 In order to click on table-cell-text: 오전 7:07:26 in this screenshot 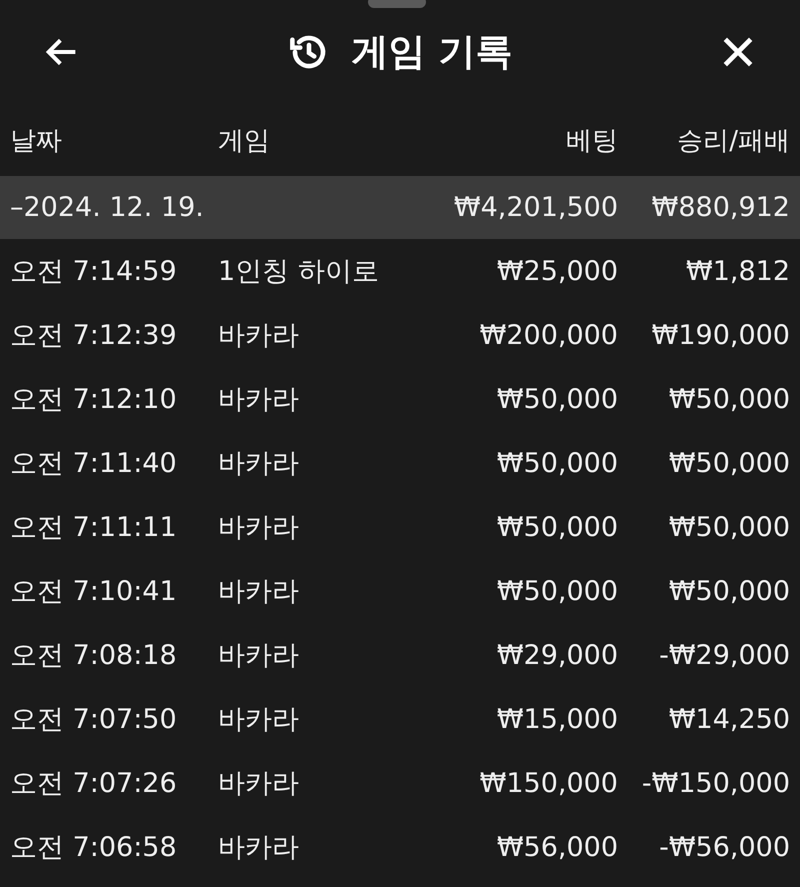, I will do `click(94, 784)`.